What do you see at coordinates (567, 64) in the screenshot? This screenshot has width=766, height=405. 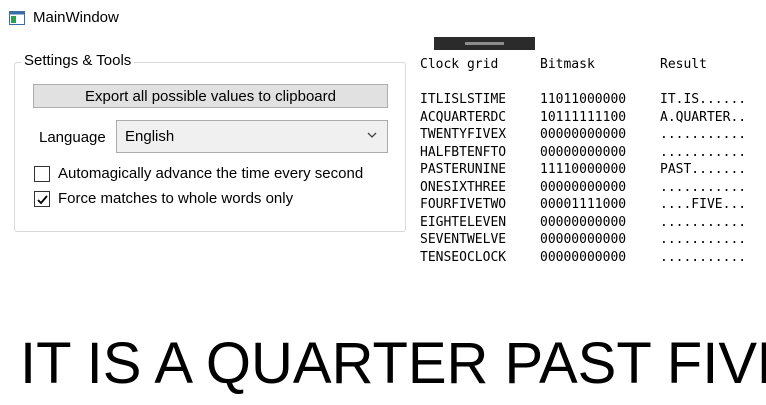 I see `header-bitmask: Bitmask` at bounding box center [567, 64].